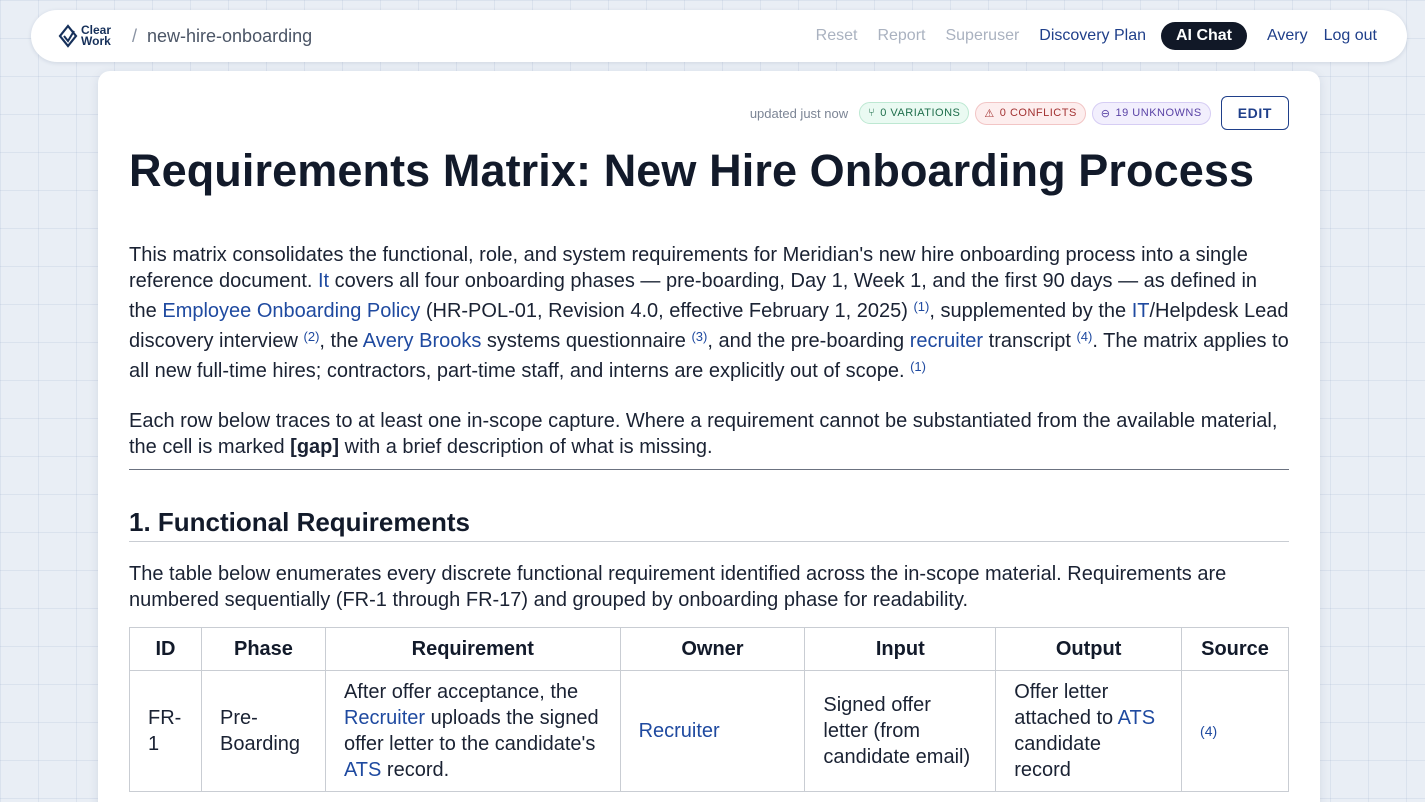 This screenshot has width=1425, height=802. Describe the element at coordinates (837, 36) in the screenshot. I see `reset-link: Reset` at that location.